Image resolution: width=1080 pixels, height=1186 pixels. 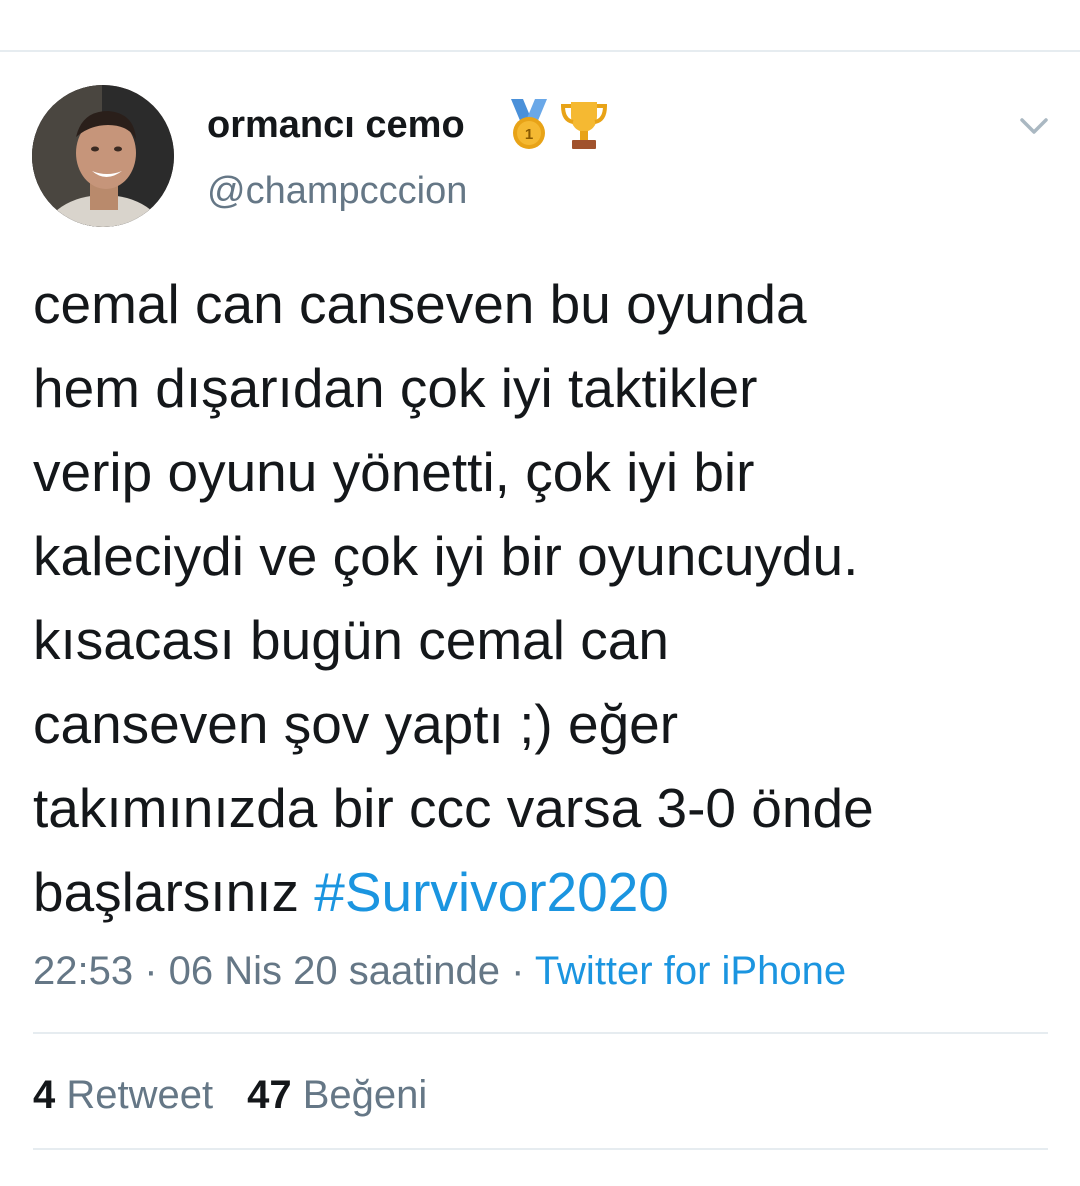 I want to click on avatar-image, so click(x=103, y=156).